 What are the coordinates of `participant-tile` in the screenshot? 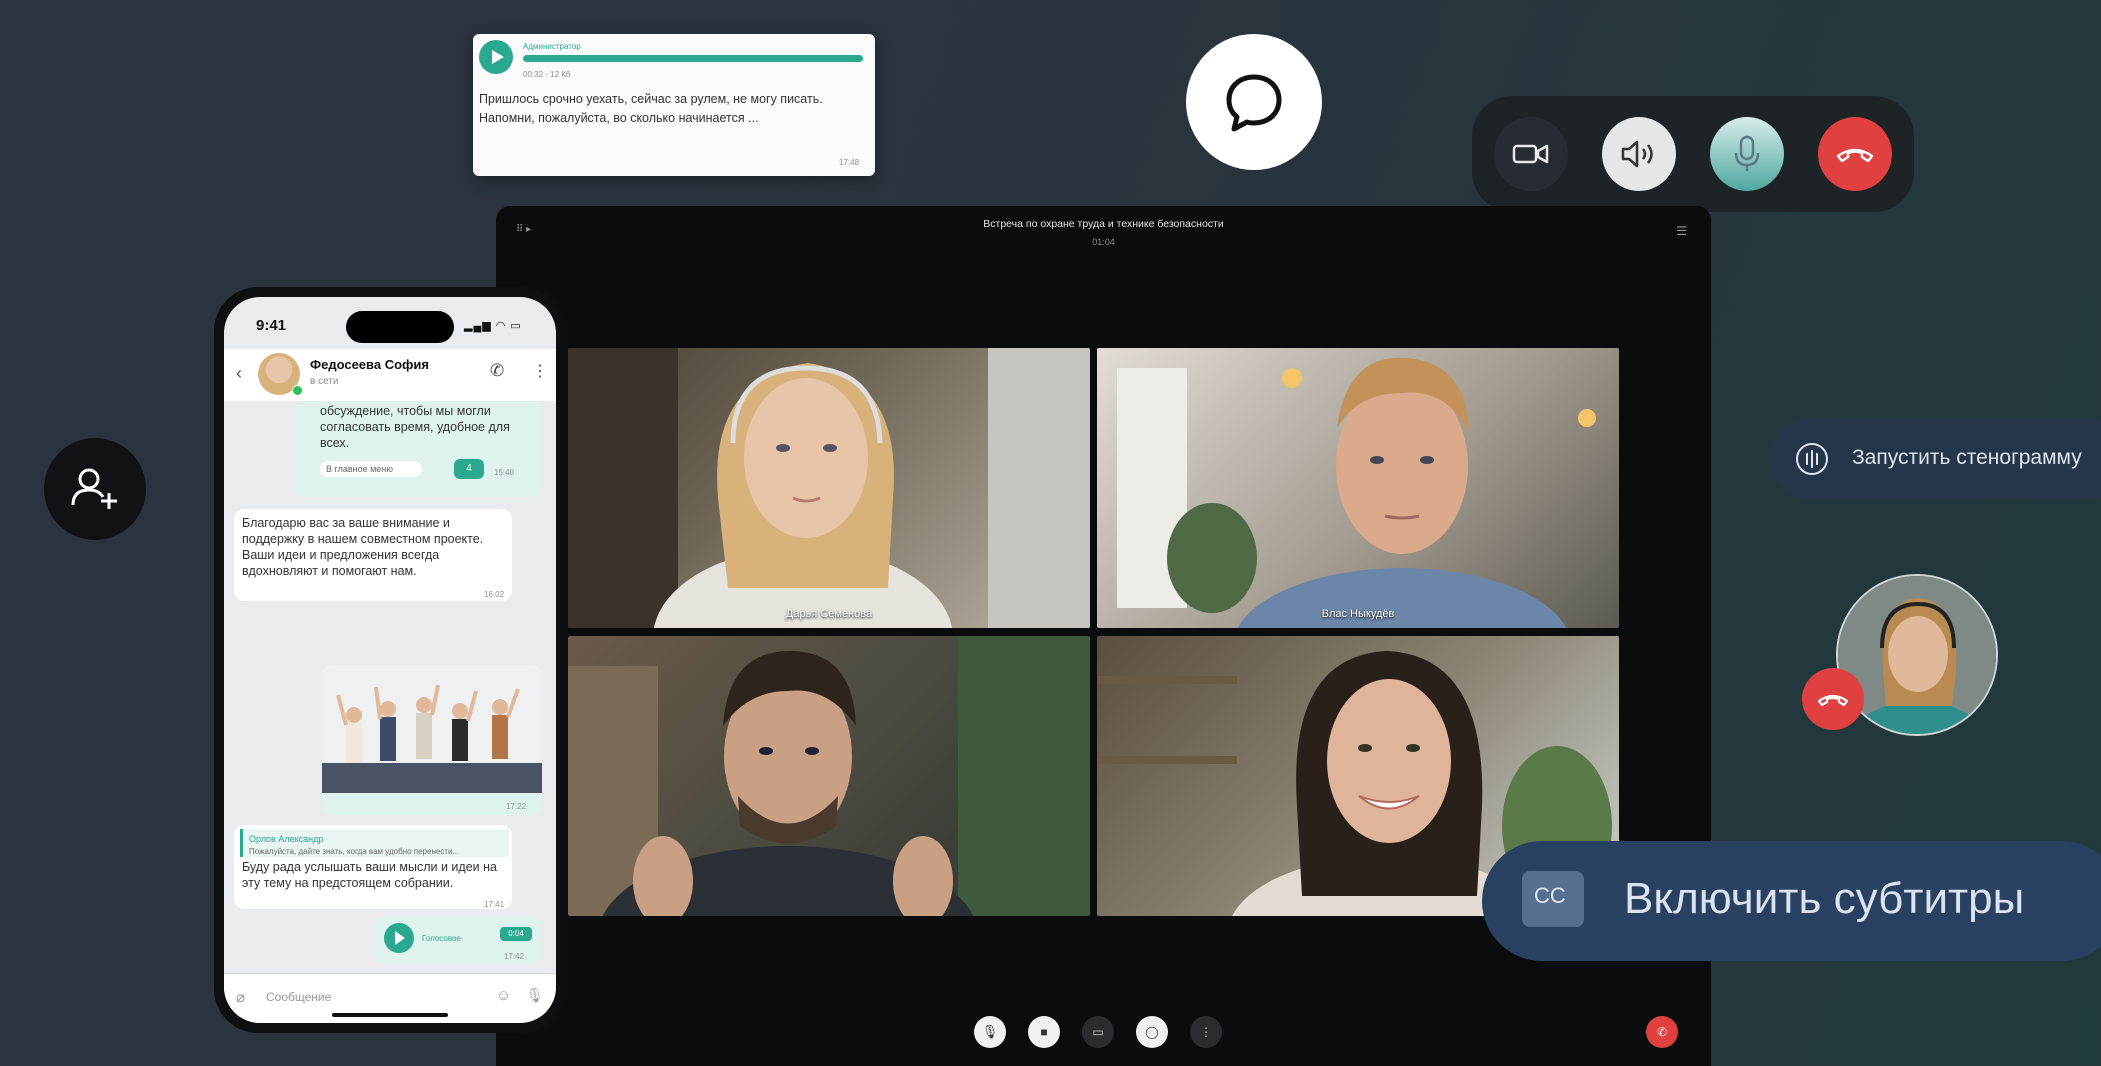 It's located at (829, 776).